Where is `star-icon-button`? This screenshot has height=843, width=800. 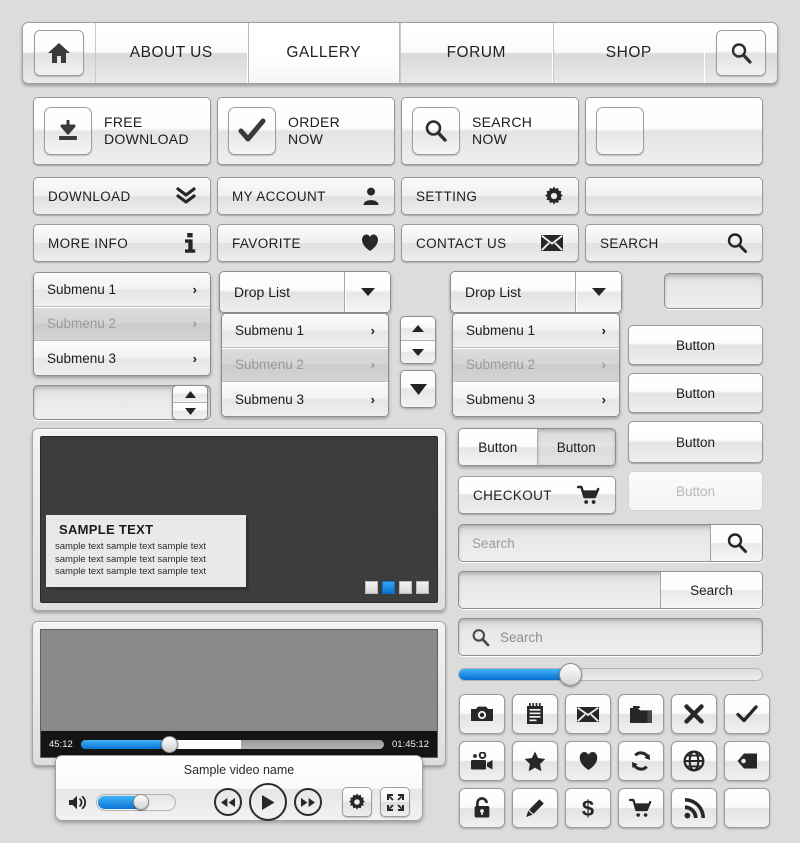 star-icon-button is located at coordinates (535, 761).